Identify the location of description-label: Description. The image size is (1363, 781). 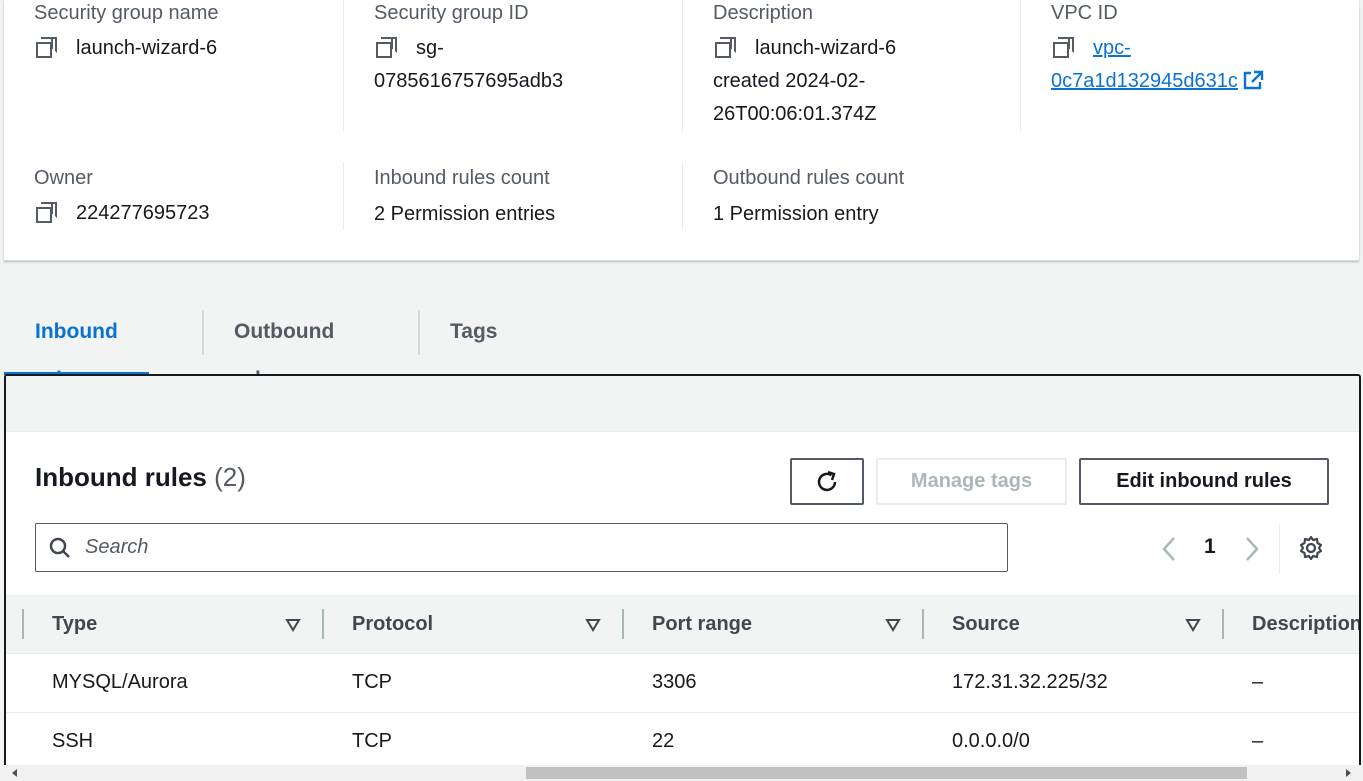
(763, 13).